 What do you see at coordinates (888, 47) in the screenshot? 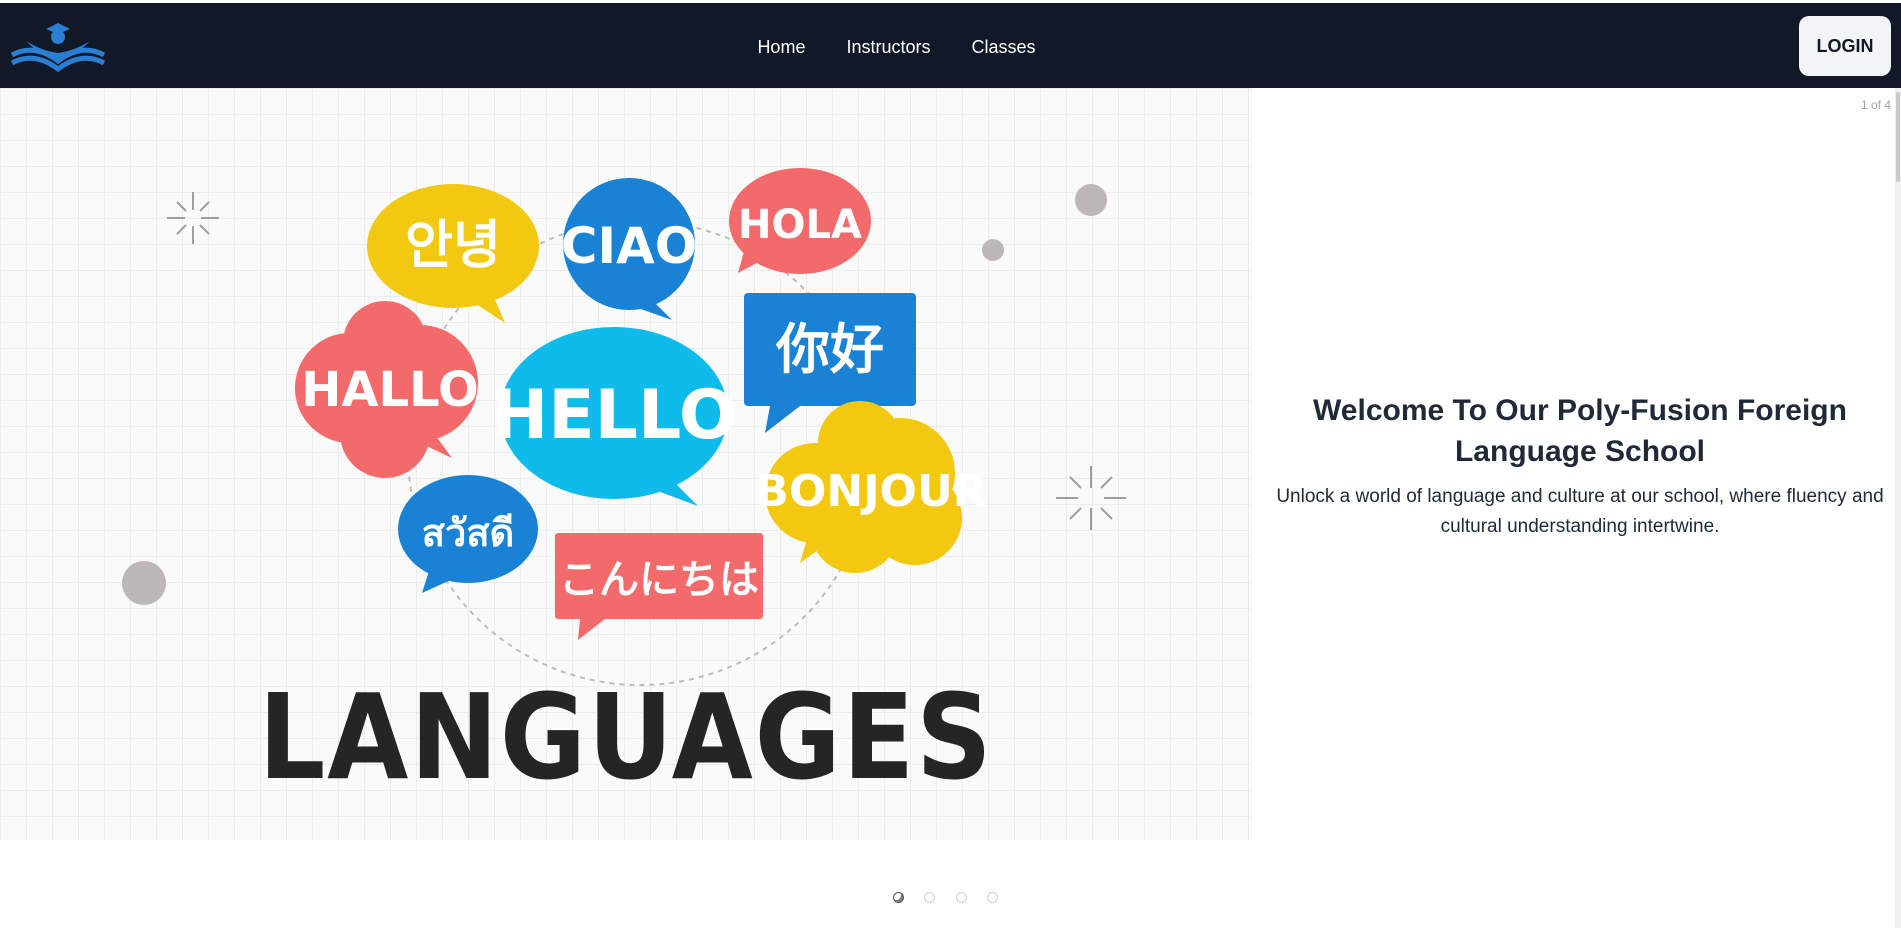
I see `nav-instructors-link: Instructors` at bounding box center [888, 47].